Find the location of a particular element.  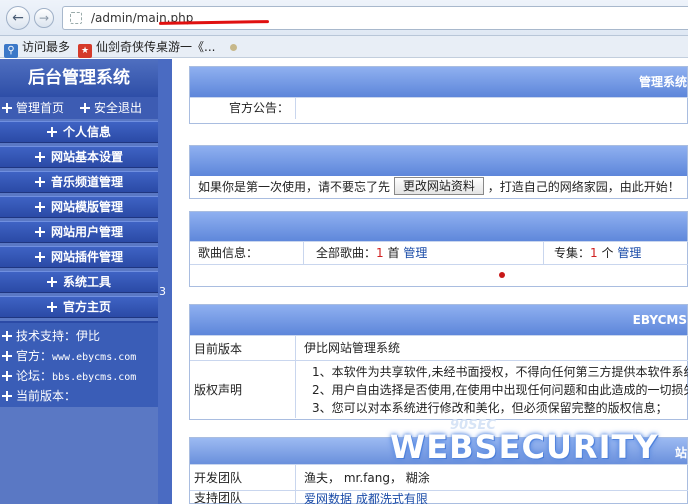

bookmark-most-visited: ⚲ 访问最多 is located at coordinates (37, 48).